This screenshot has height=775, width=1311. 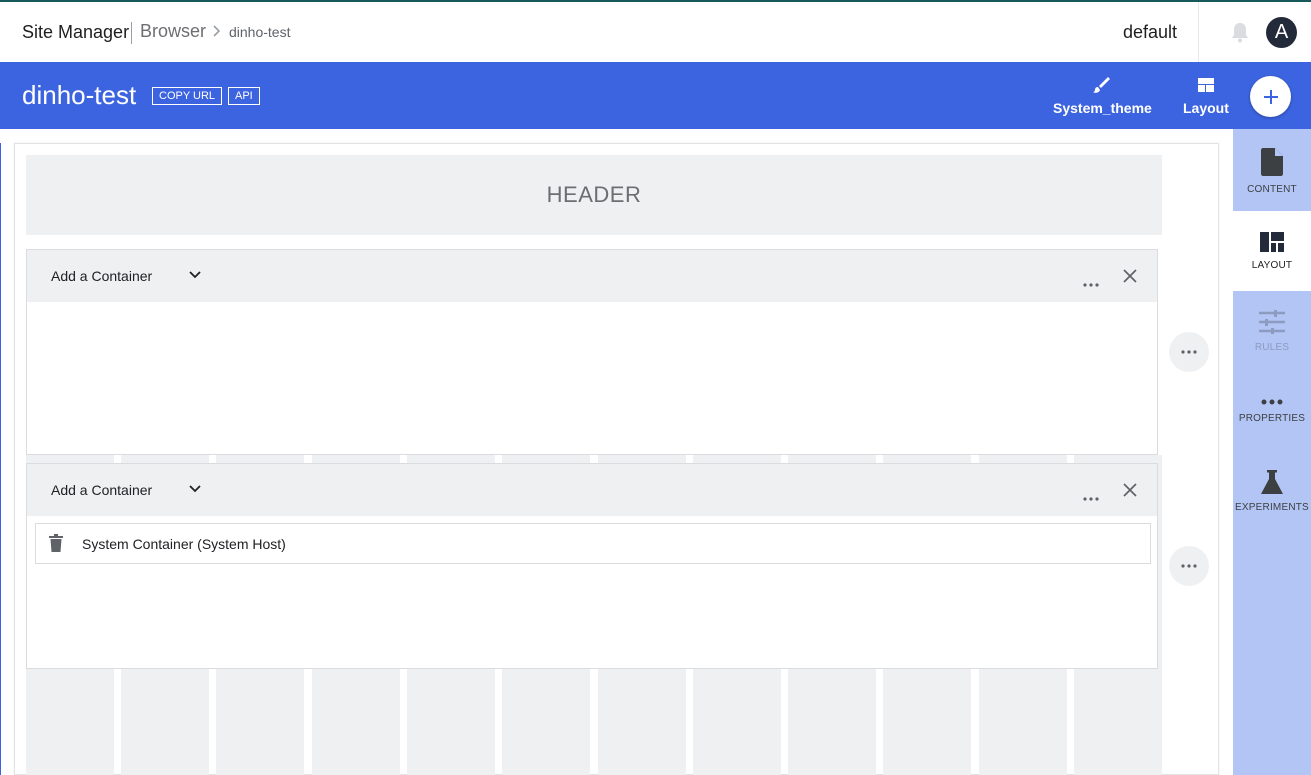 What do you see at coordinates (56, 545) in the screenshot?
I see `trash-icon` at bounding box center [56, 545].